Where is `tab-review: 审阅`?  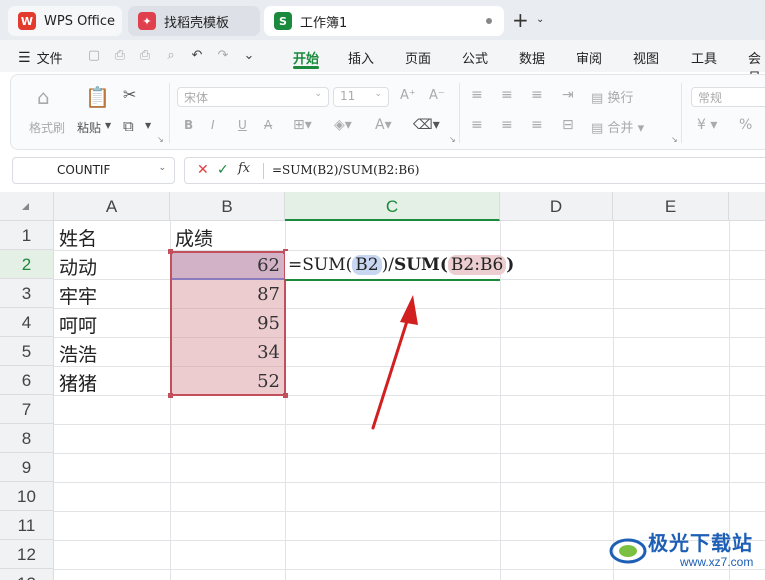 tab-review: 审阅 is located at coordinates (589, 57).